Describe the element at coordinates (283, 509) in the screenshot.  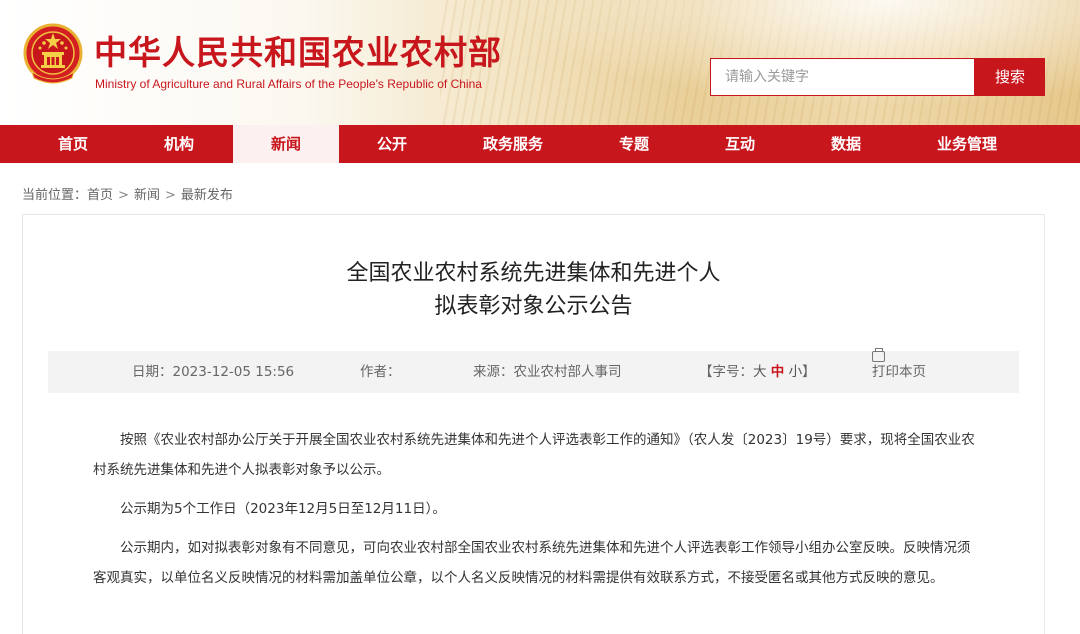
I see `article-paragraph: 公示期为5个工作日（2023年12月5日至12月11日）。` at that location.